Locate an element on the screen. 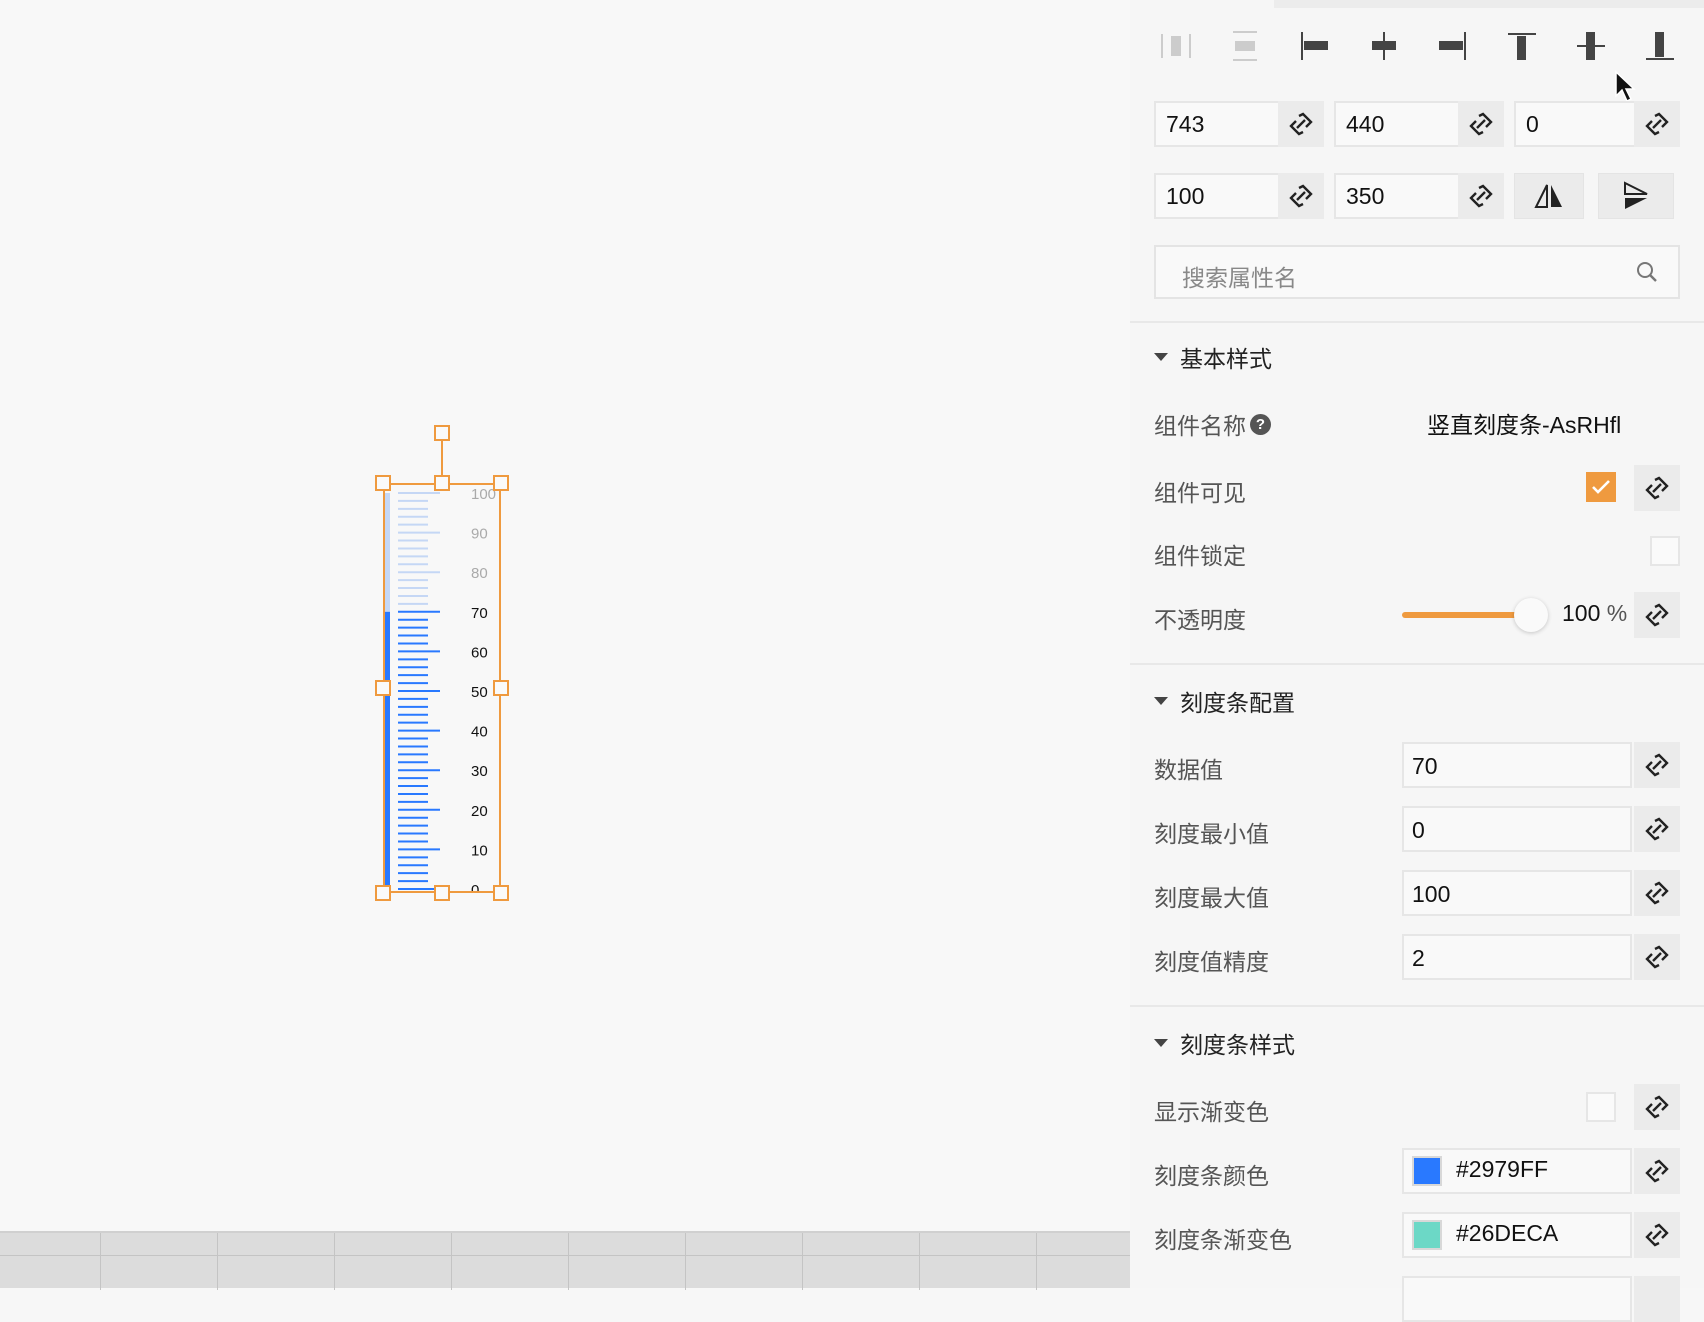  bottom-ruler is located at coordinates (565, 1260).